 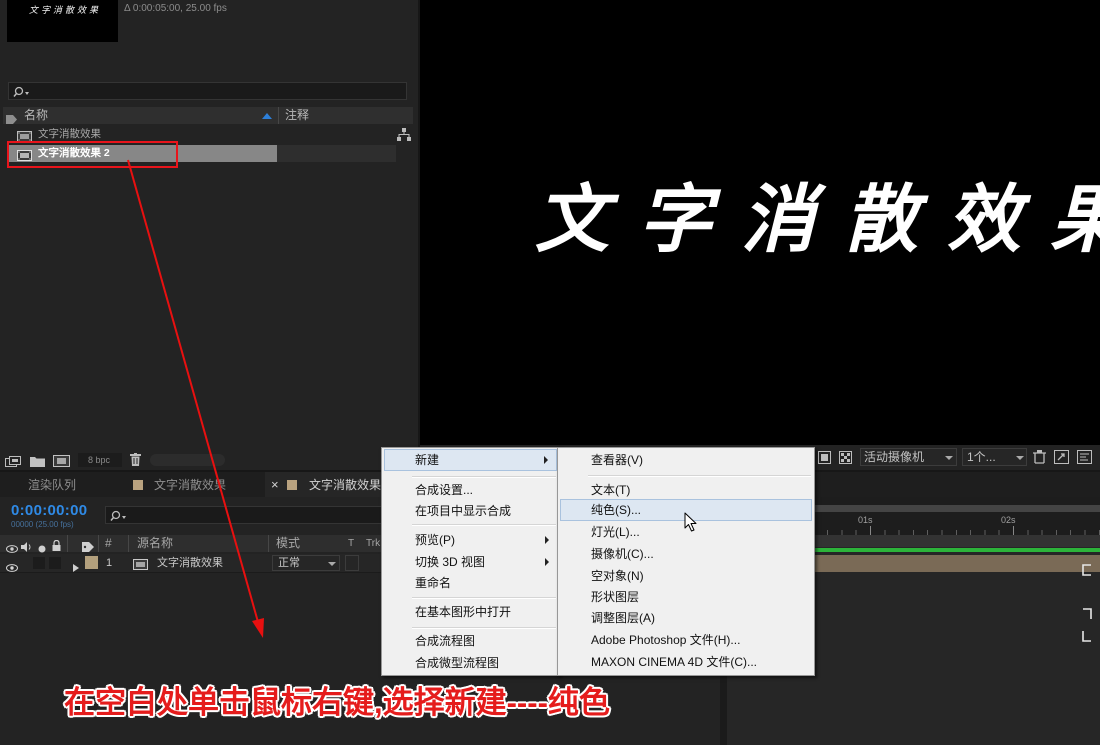 What do you see at coordinates (1084, 459) in the screenshot?
I see `timeline-toggle-icon` at bounding box center [1084, 459].